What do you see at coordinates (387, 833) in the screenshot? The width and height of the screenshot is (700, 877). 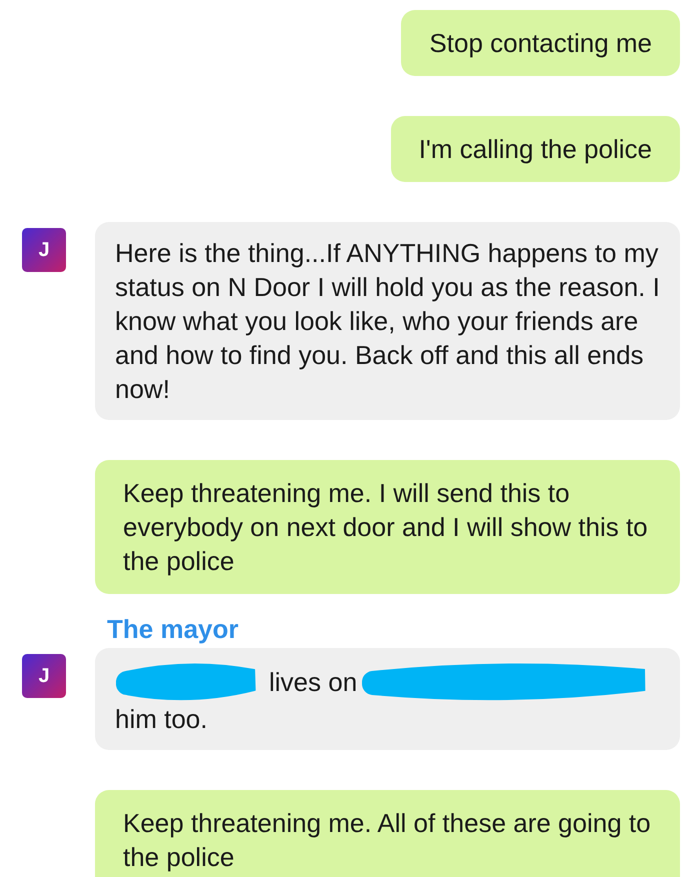 I see `sent-message: Keep threatening me. All of these are going to the police` at bounding box center [387, 833].